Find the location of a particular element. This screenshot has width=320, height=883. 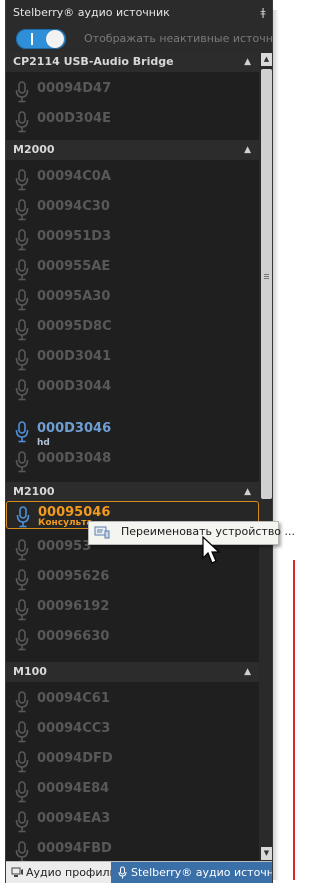

device-row: 00096630 is located at coordinates (132, 637).